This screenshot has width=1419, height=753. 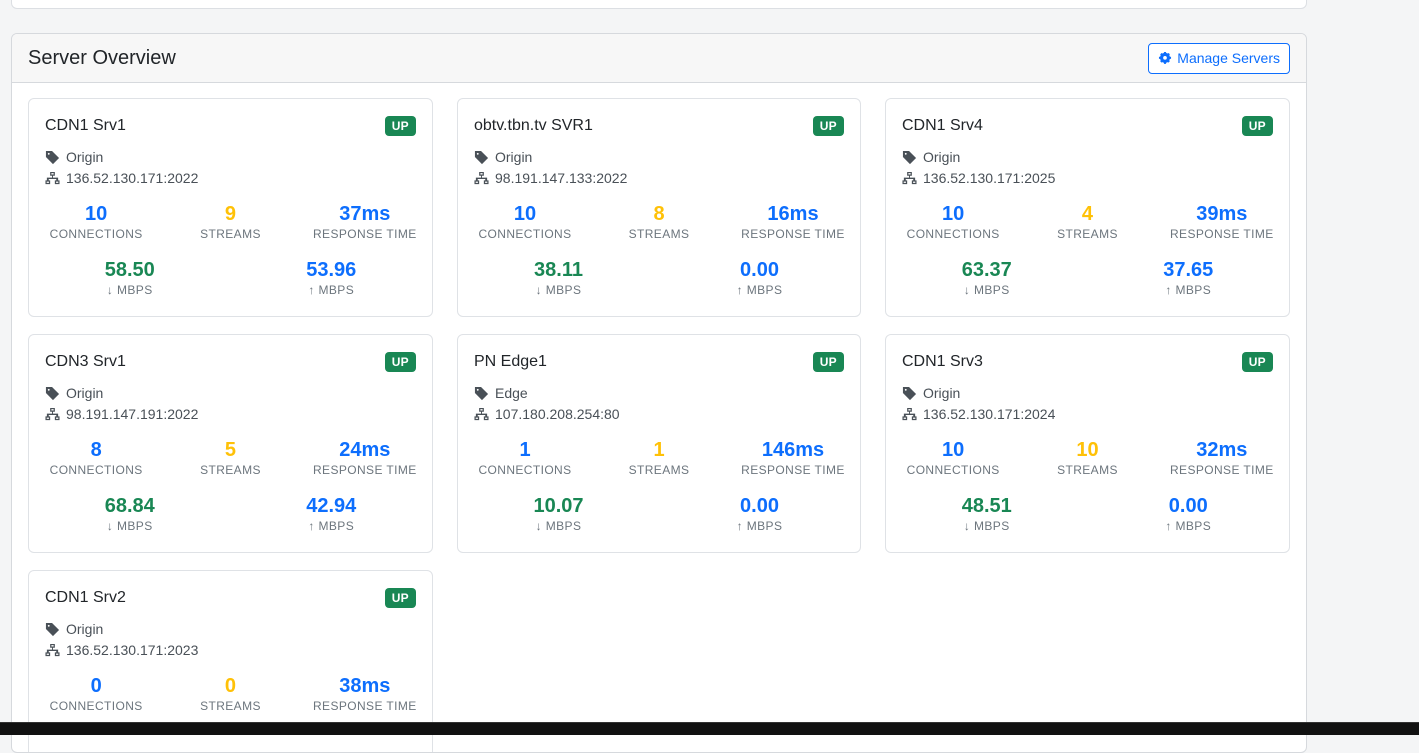 I want to click on server-address: 136.52.130.171:2023, so click(x=121, y=650).